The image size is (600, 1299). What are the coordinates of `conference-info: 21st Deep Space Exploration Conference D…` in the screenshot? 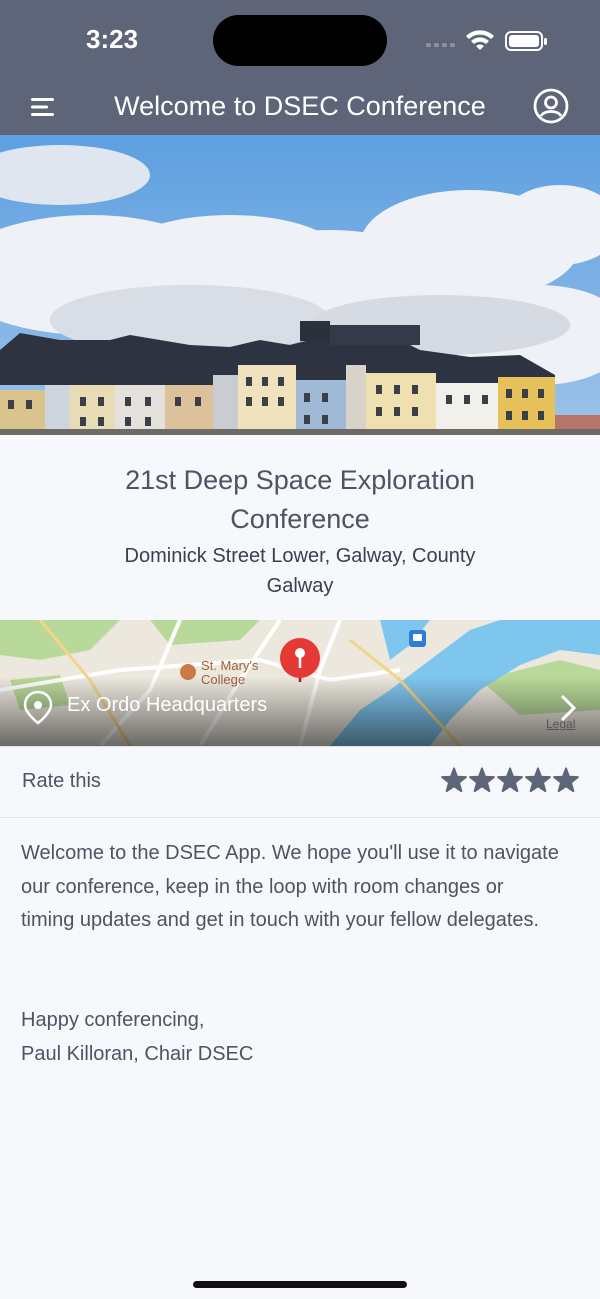 It's located at (300, 527).